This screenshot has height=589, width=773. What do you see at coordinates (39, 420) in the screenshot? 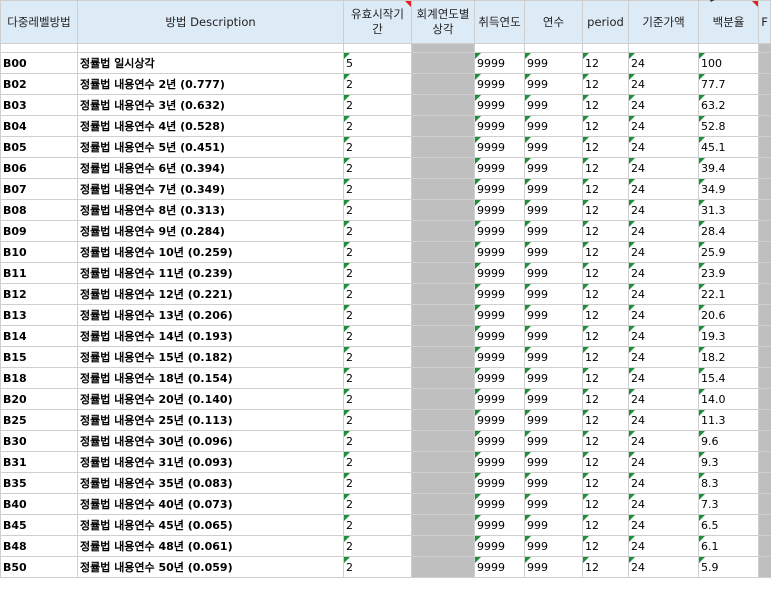
I see `cell-code: B25` at bounding box center [39, 420].